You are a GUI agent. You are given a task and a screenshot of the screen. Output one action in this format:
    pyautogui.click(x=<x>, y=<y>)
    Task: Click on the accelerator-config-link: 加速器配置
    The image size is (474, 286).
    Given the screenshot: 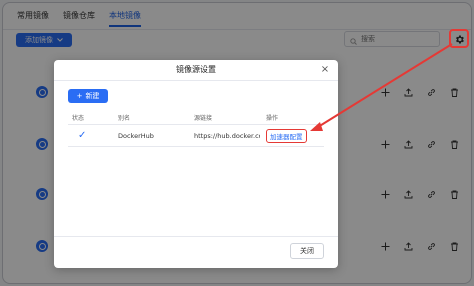 What is the action you would take?
    pyautogui.click(x=286, y=135)
    